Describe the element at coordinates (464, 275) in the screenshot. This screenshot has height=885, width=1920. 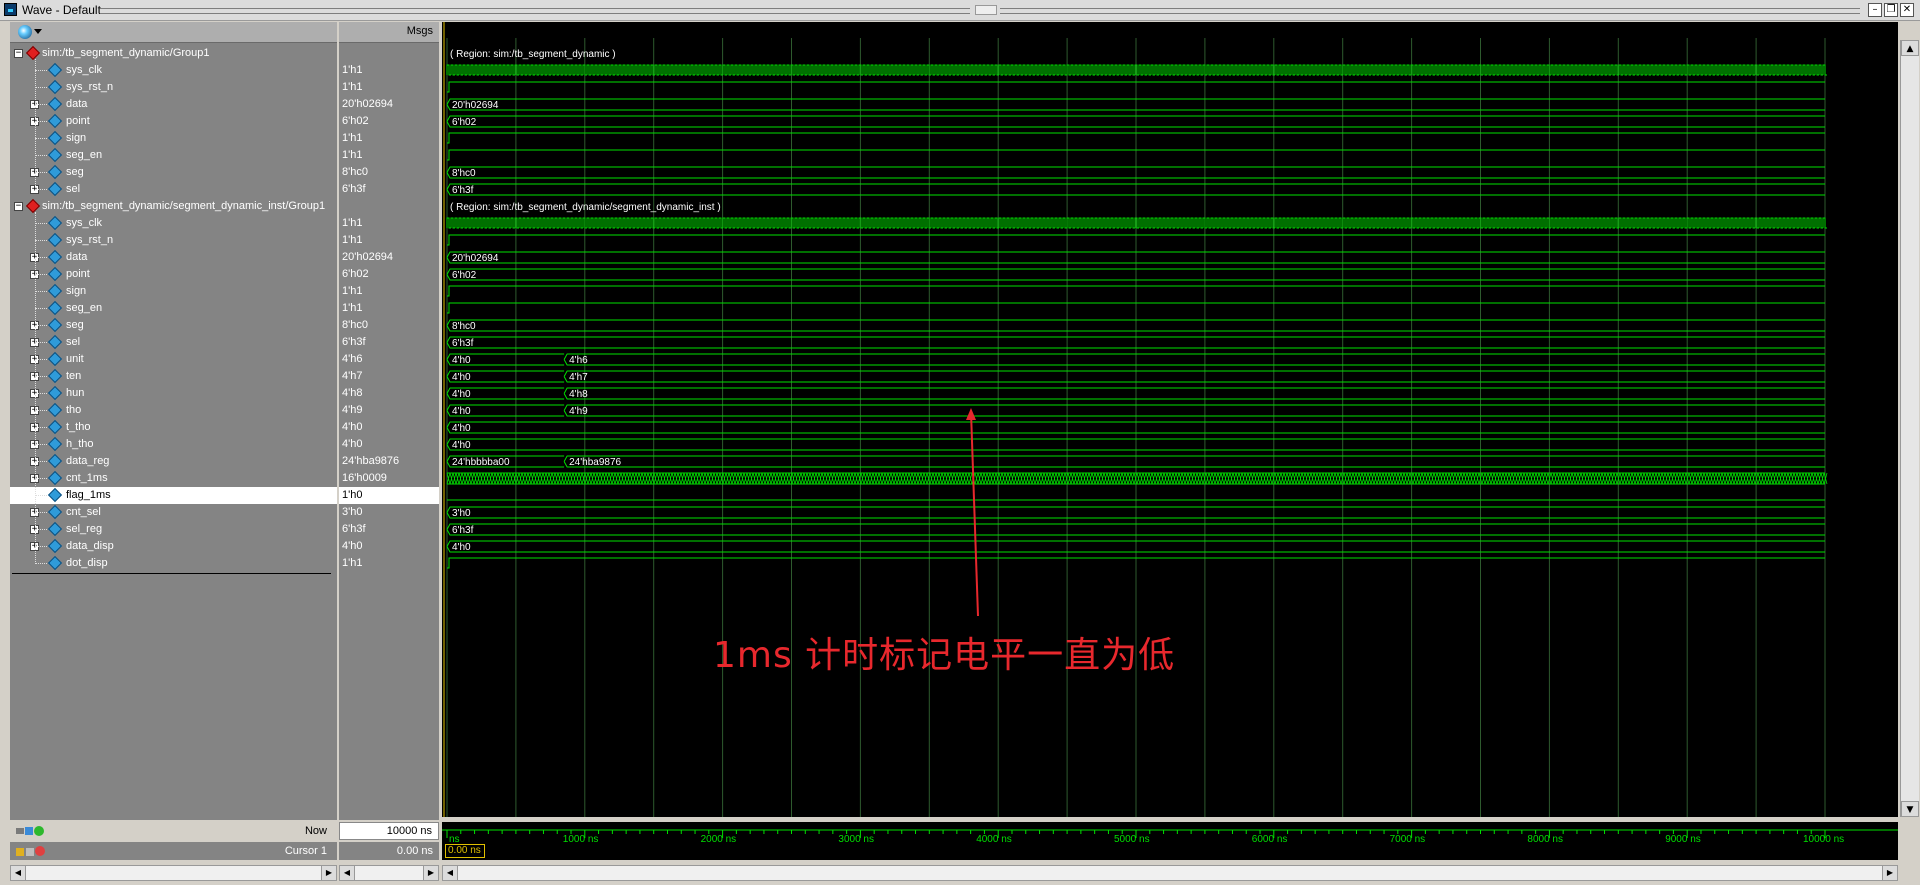
I see `bus-value-label: 6'h02` at that location.